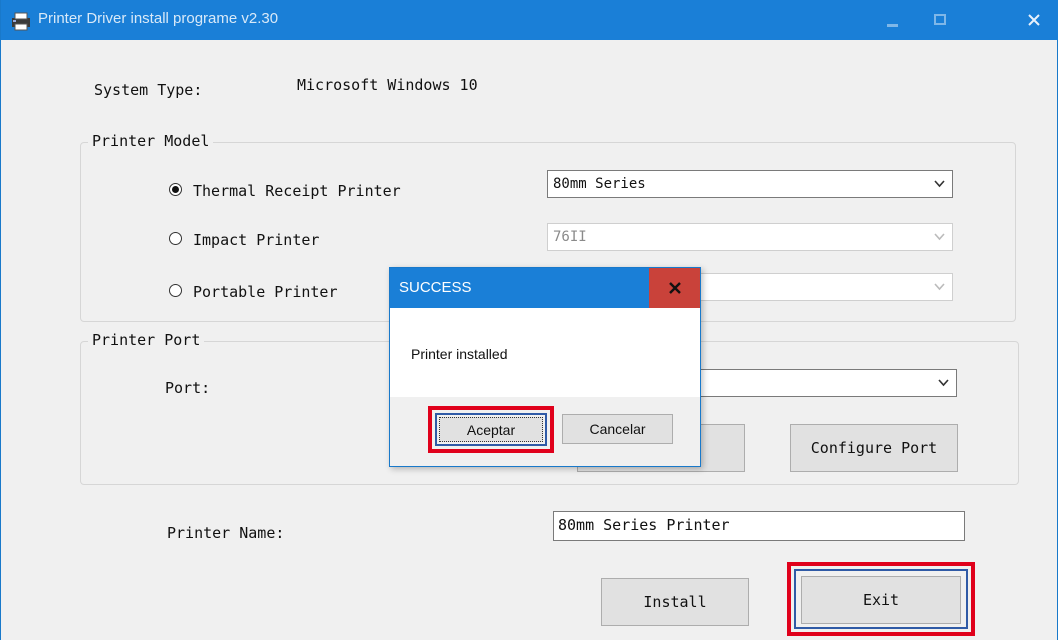 The height and width of the screenshot is (640, 1058). Describe the element at coordinates (570, 237) in the screenshot. I see `impact-series-value: 76II` at that location.